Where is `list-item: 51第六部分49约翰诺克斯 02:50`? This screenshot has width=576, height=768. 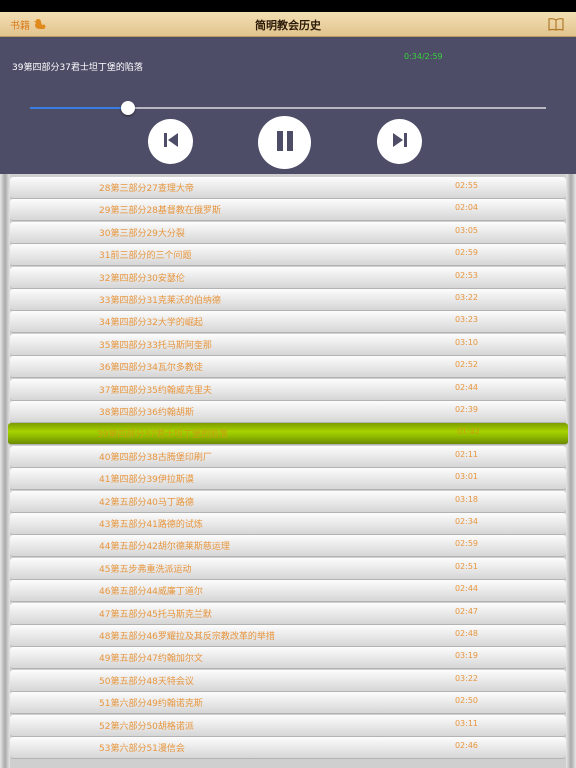 list-item: 51第六部分49约翰诺克斯 02:50 is located at coordinates (288, 703).